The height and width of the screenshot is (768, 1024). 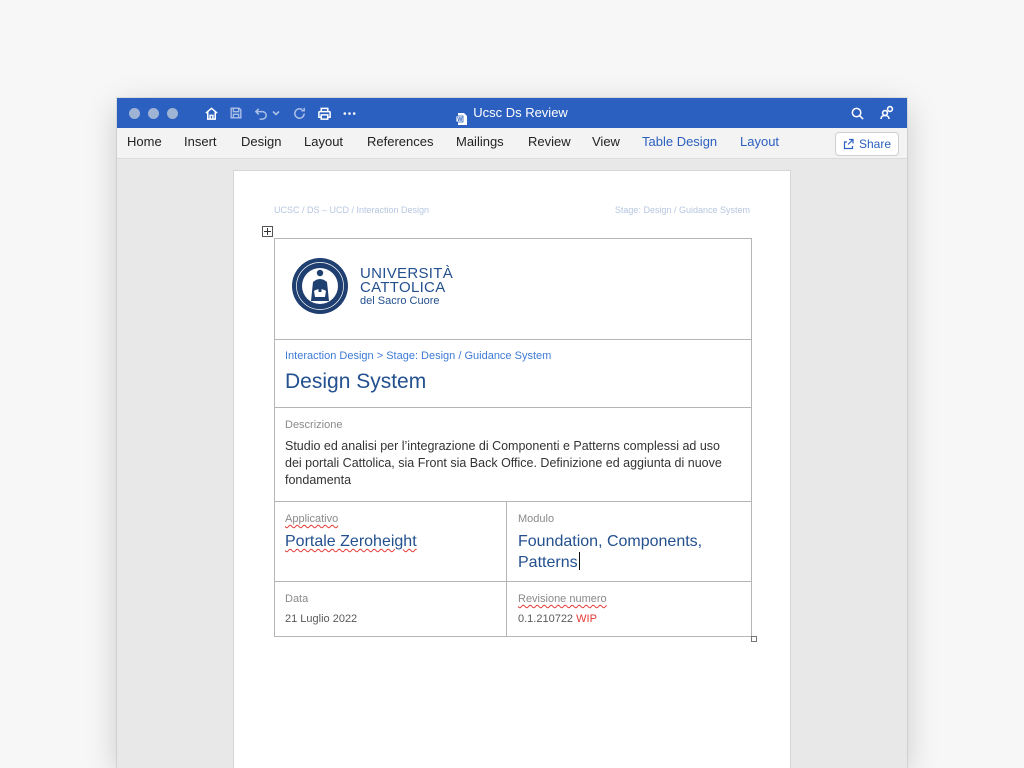 What do you see at coordinates (200, 143) in the screenshot?
I see `tab-insert: Insert` at bounding box center [200, 143].